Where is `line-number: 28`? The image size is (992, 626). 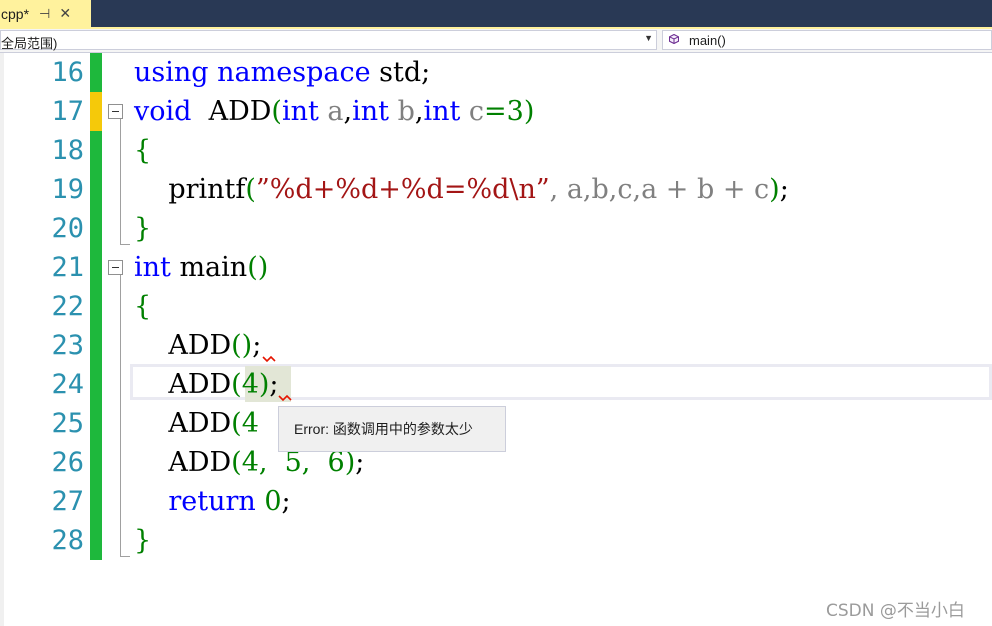
line-number: 28 is located at coordinates (67, 540).